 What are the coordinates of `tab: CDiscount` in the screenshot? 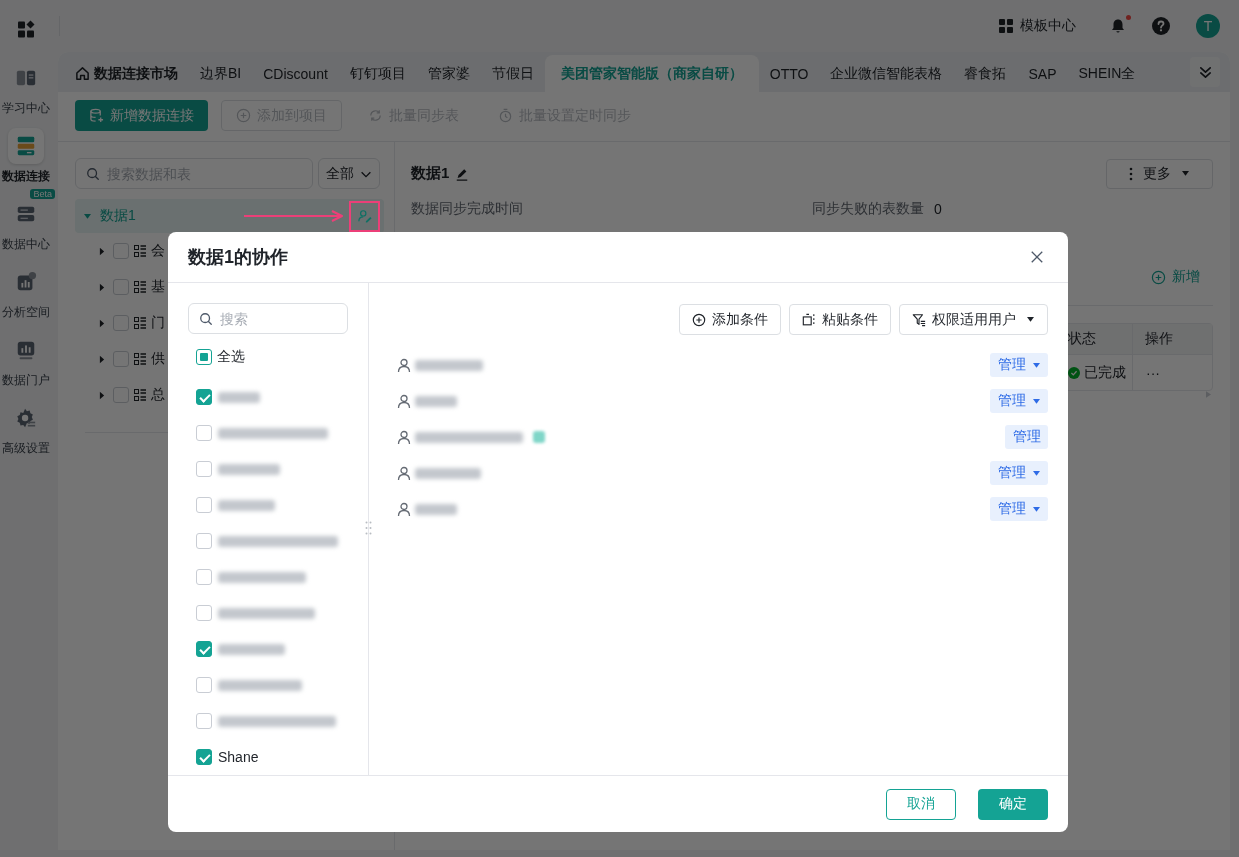 It's located at (295, 73).